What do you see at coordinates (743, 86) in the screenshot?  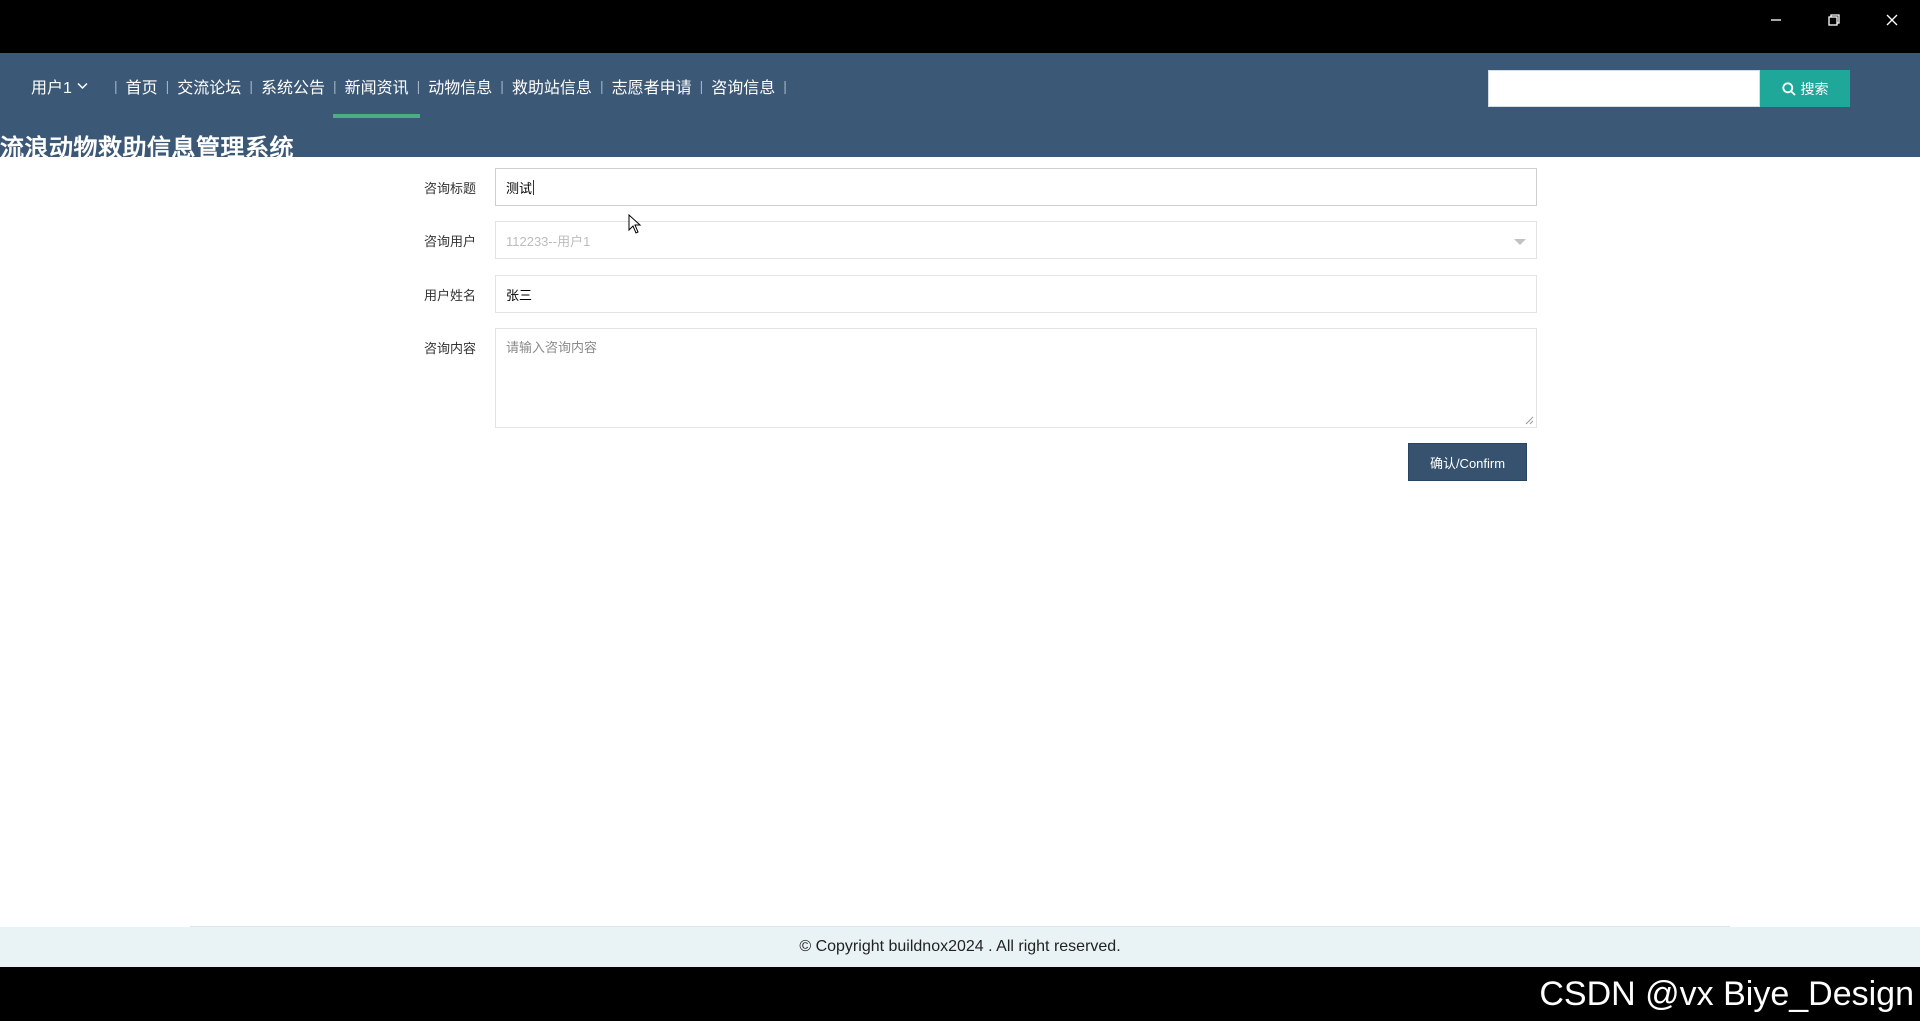 I see `nav-item-consultation: 咨询信息` at bounding box center [743, 86].